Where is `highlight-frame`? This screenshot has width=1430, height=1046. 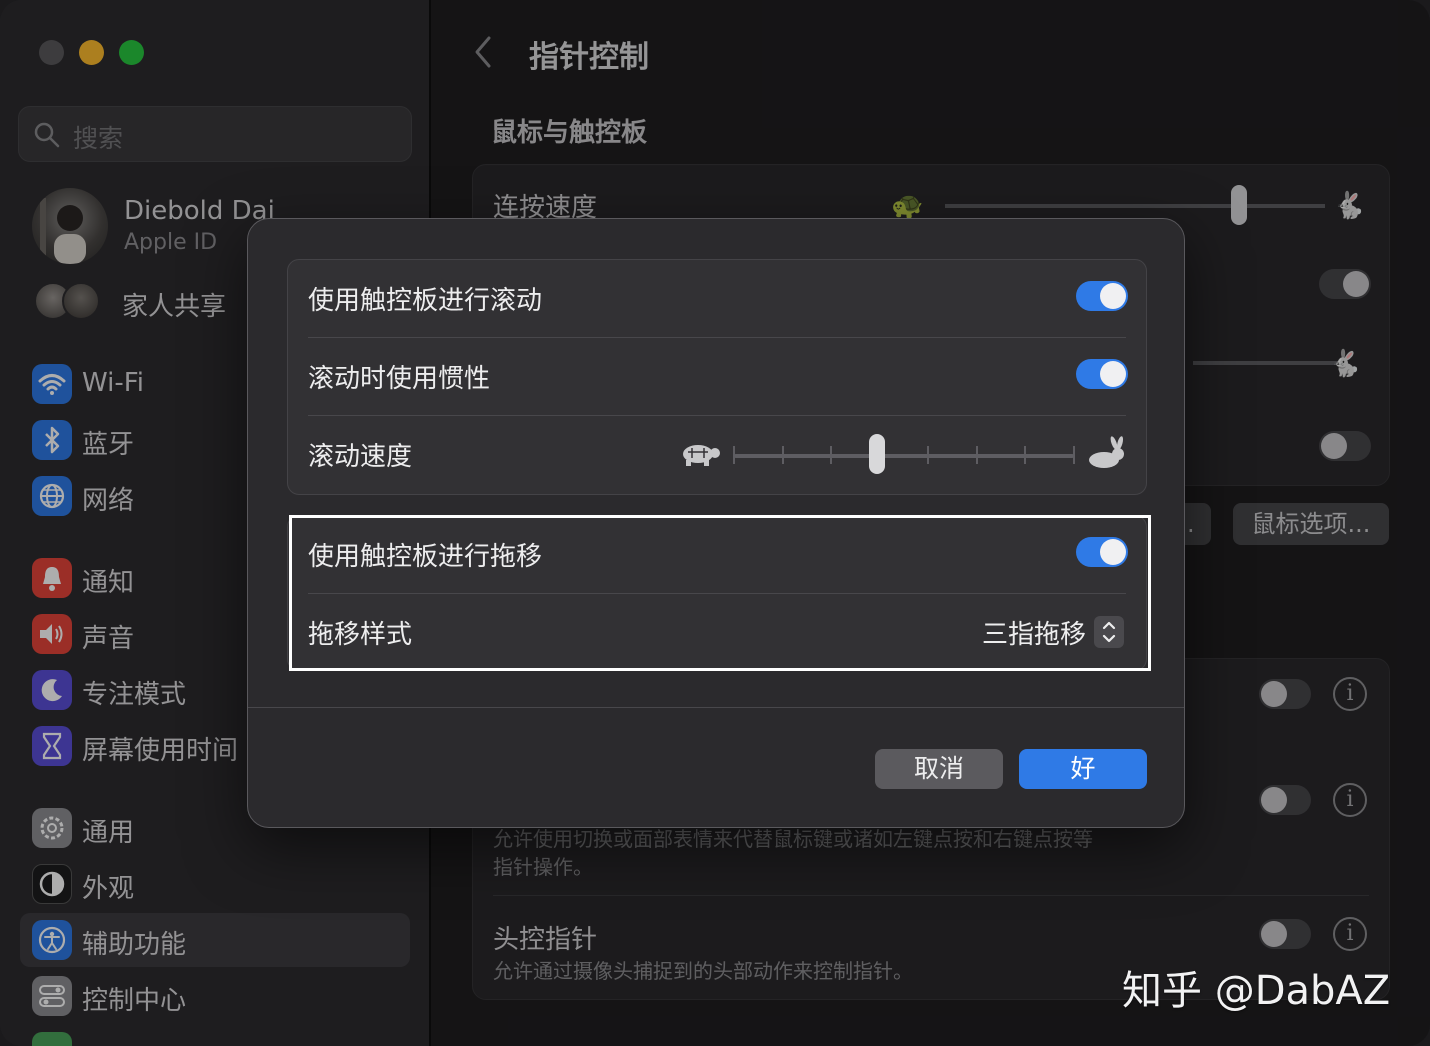
highlight-frame is located at coordinates (720, 593).